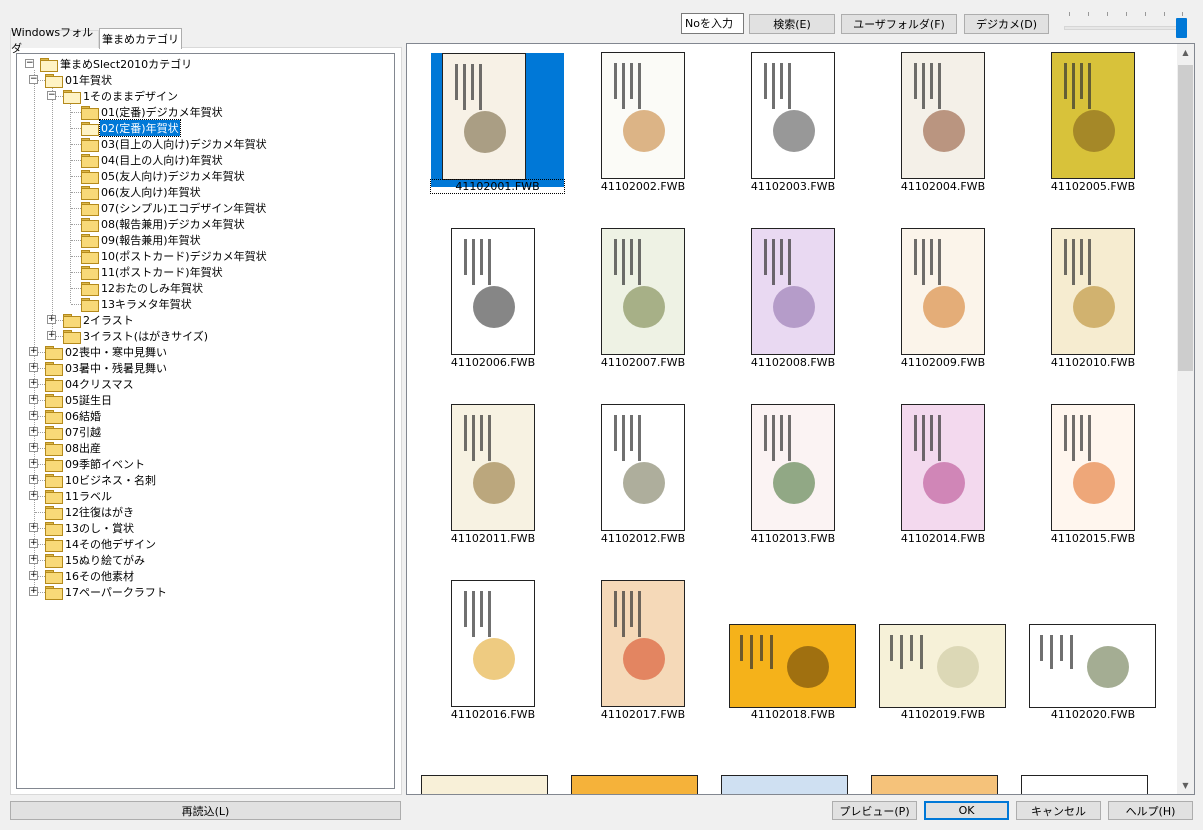 The image size is (1203, 830). Describe the element at coordinates (71, 496) in the screenshot. I see `tree-item: +11ラベル` at that location.